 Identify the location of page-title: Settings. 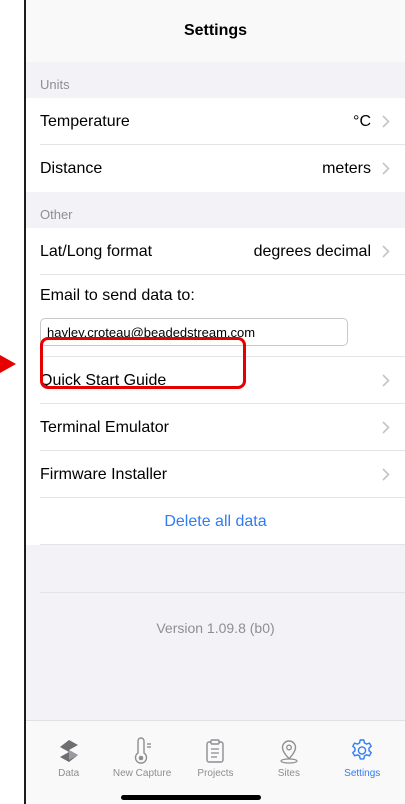
(215, 30).